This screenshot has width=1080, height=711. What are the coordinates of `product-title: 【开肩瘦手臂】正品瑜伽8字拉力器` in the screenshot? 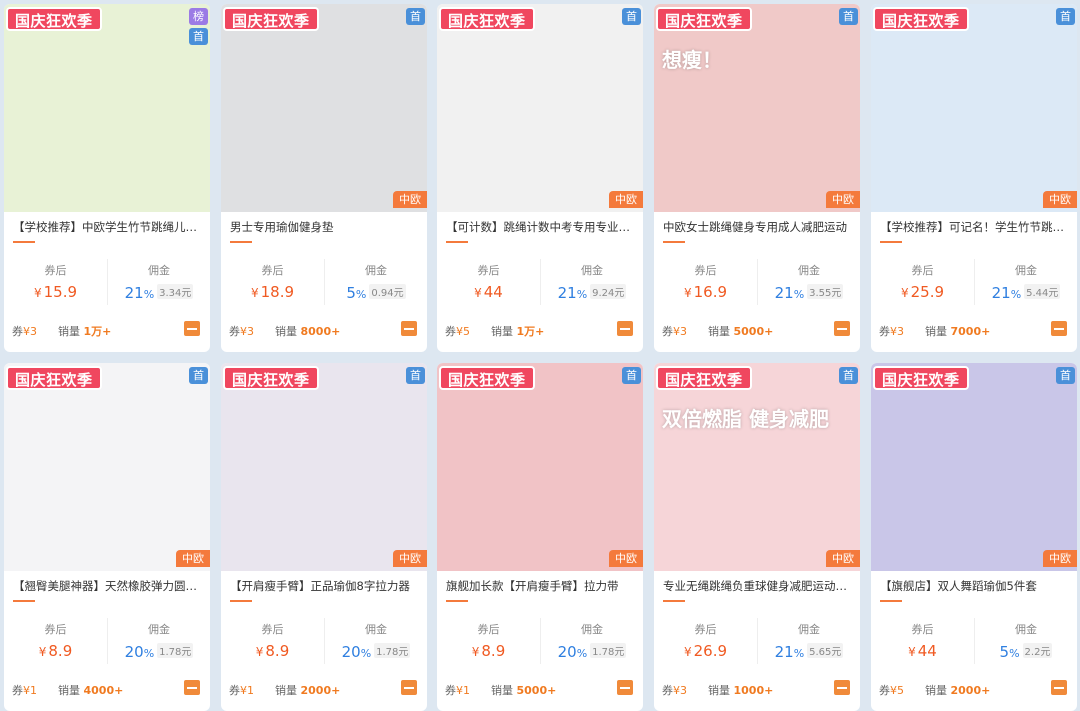 It's located at (325, 586).